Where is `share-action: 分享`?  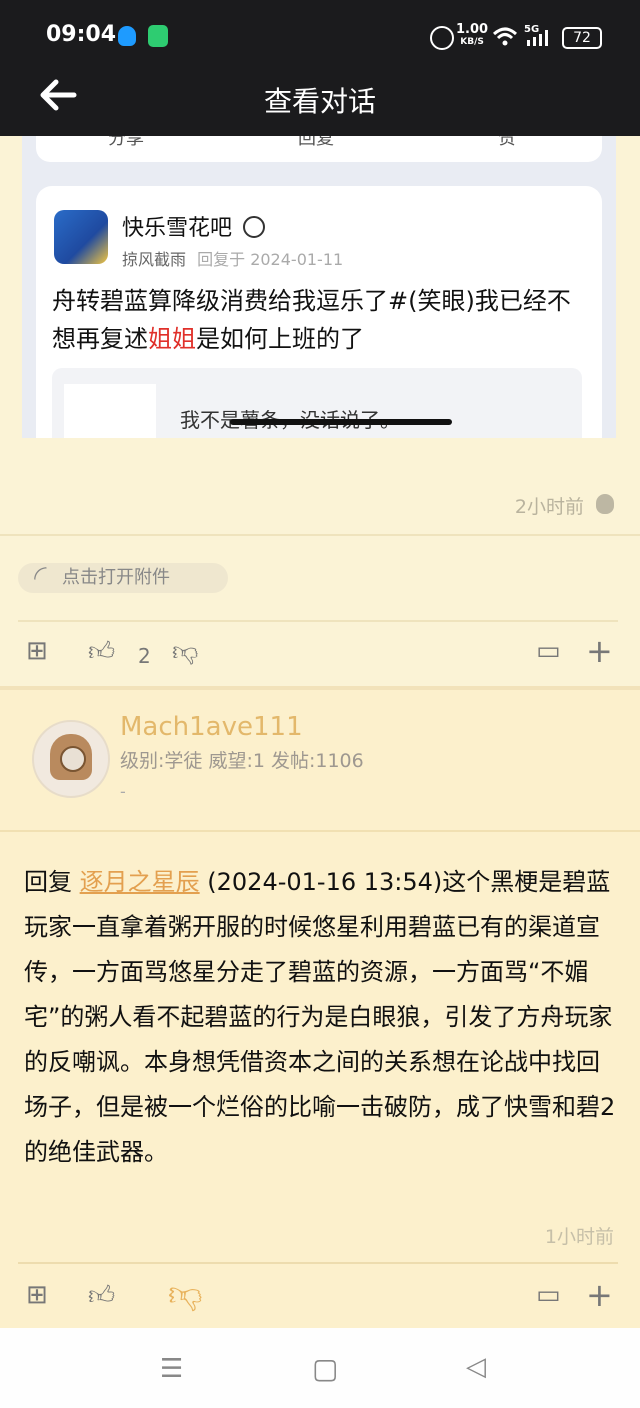
share-action: 分享 is located at coordinates (126, 142).